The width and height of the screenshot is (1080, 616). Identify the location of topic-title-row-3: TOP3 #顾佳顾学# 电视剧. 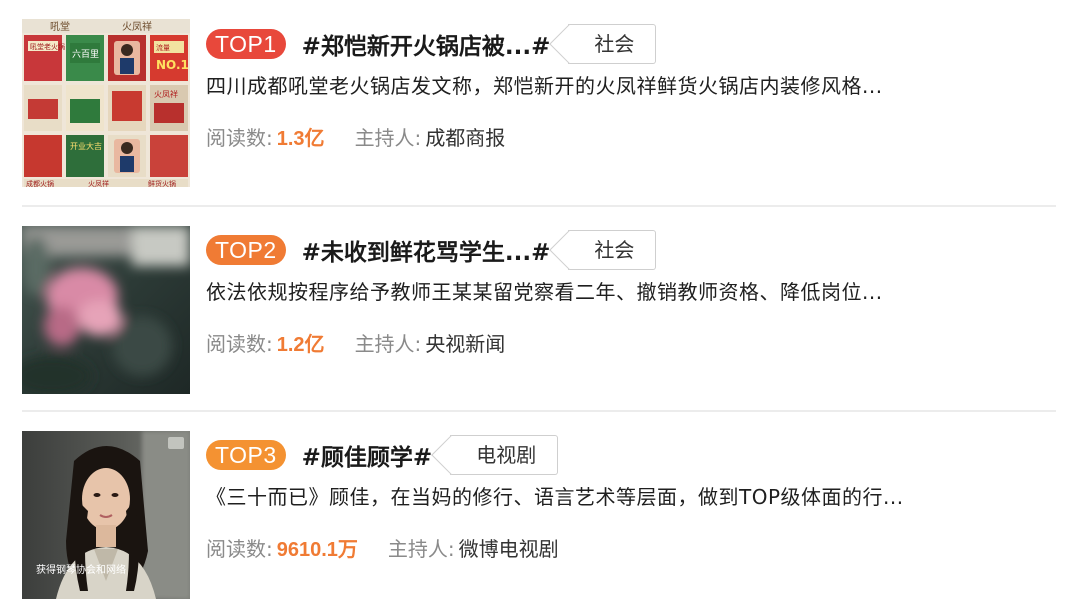
(382, 455).